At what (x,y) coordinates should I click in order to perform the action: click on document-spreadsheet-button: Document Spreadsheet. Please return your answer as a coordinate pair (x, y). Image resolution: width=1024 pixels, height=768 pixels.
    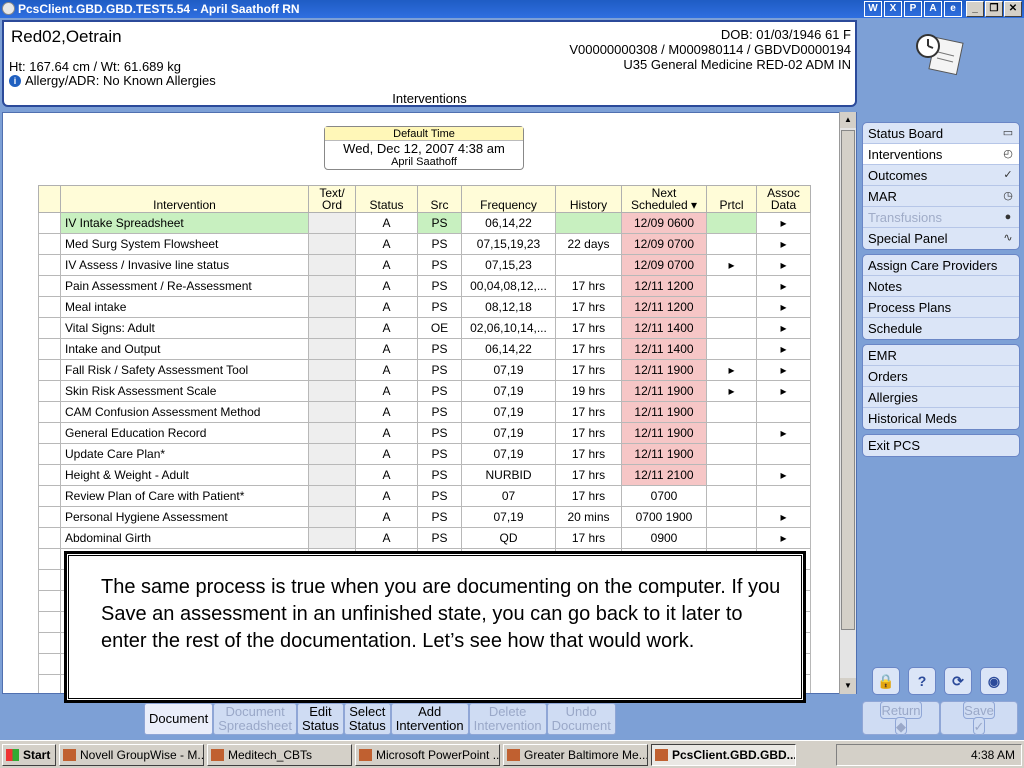
    Looking at the image, I should click on (255, 719).